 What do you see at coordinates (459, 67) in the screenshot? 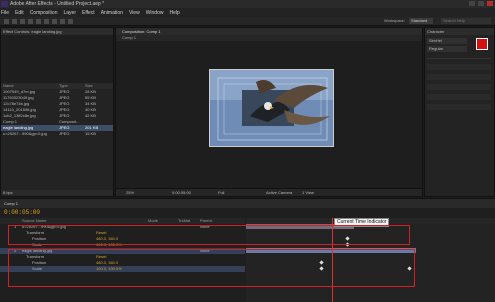
I see `font-size-row` at bounding box center [459, 67].